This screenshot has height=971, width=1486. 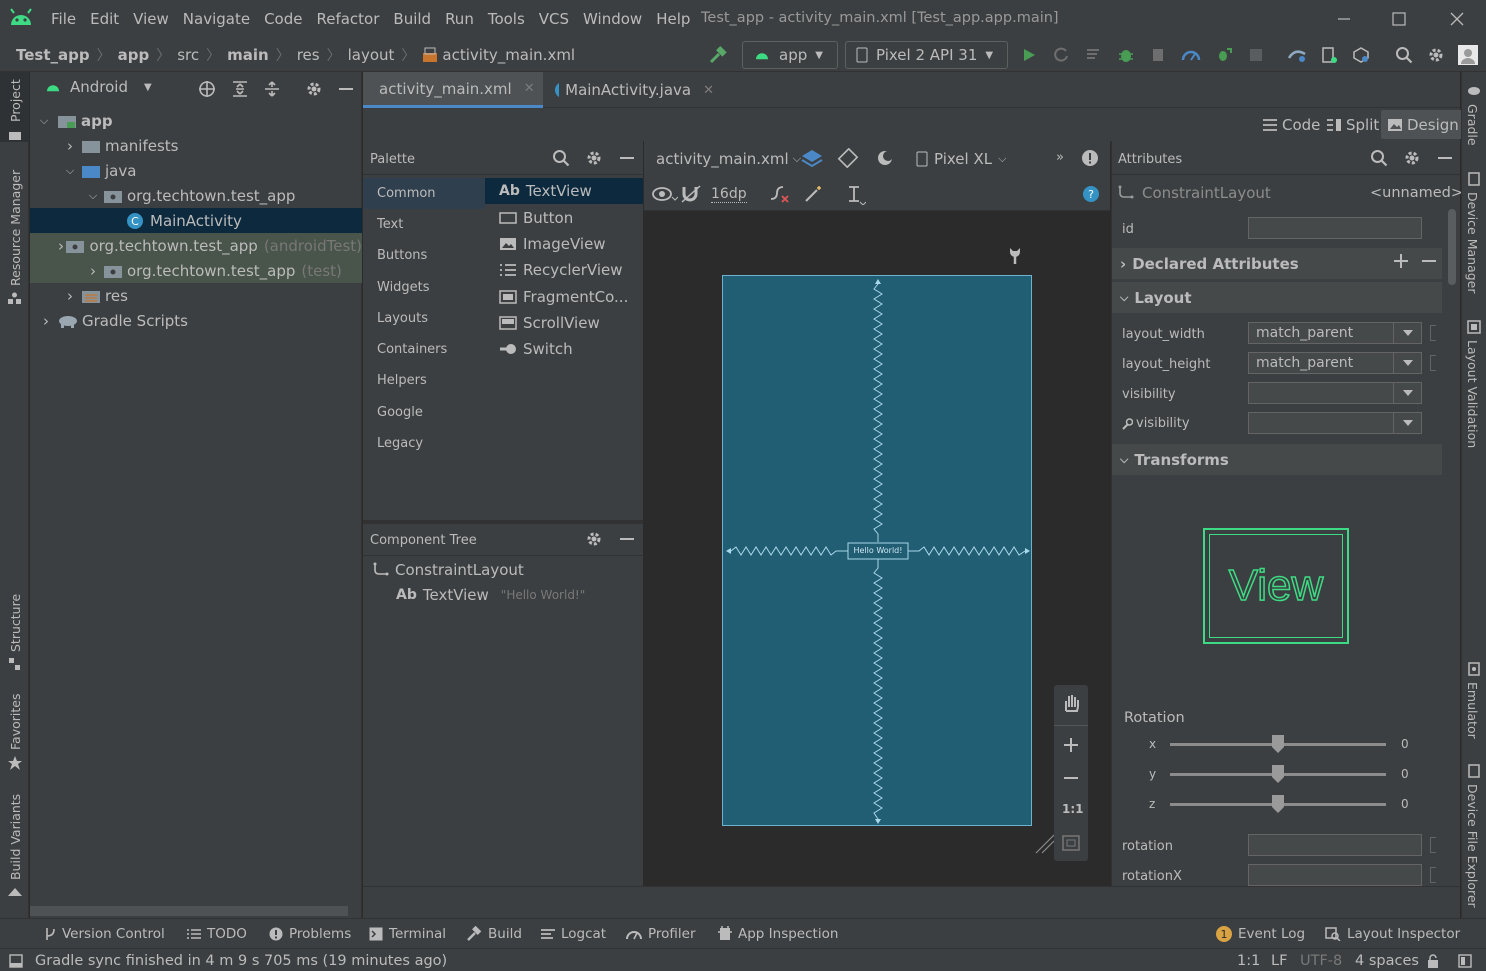 What do you see at coordinates (308, 55) in the screenshot?
I see `breadcrumb-item: res` at bounding box center [308, 55].